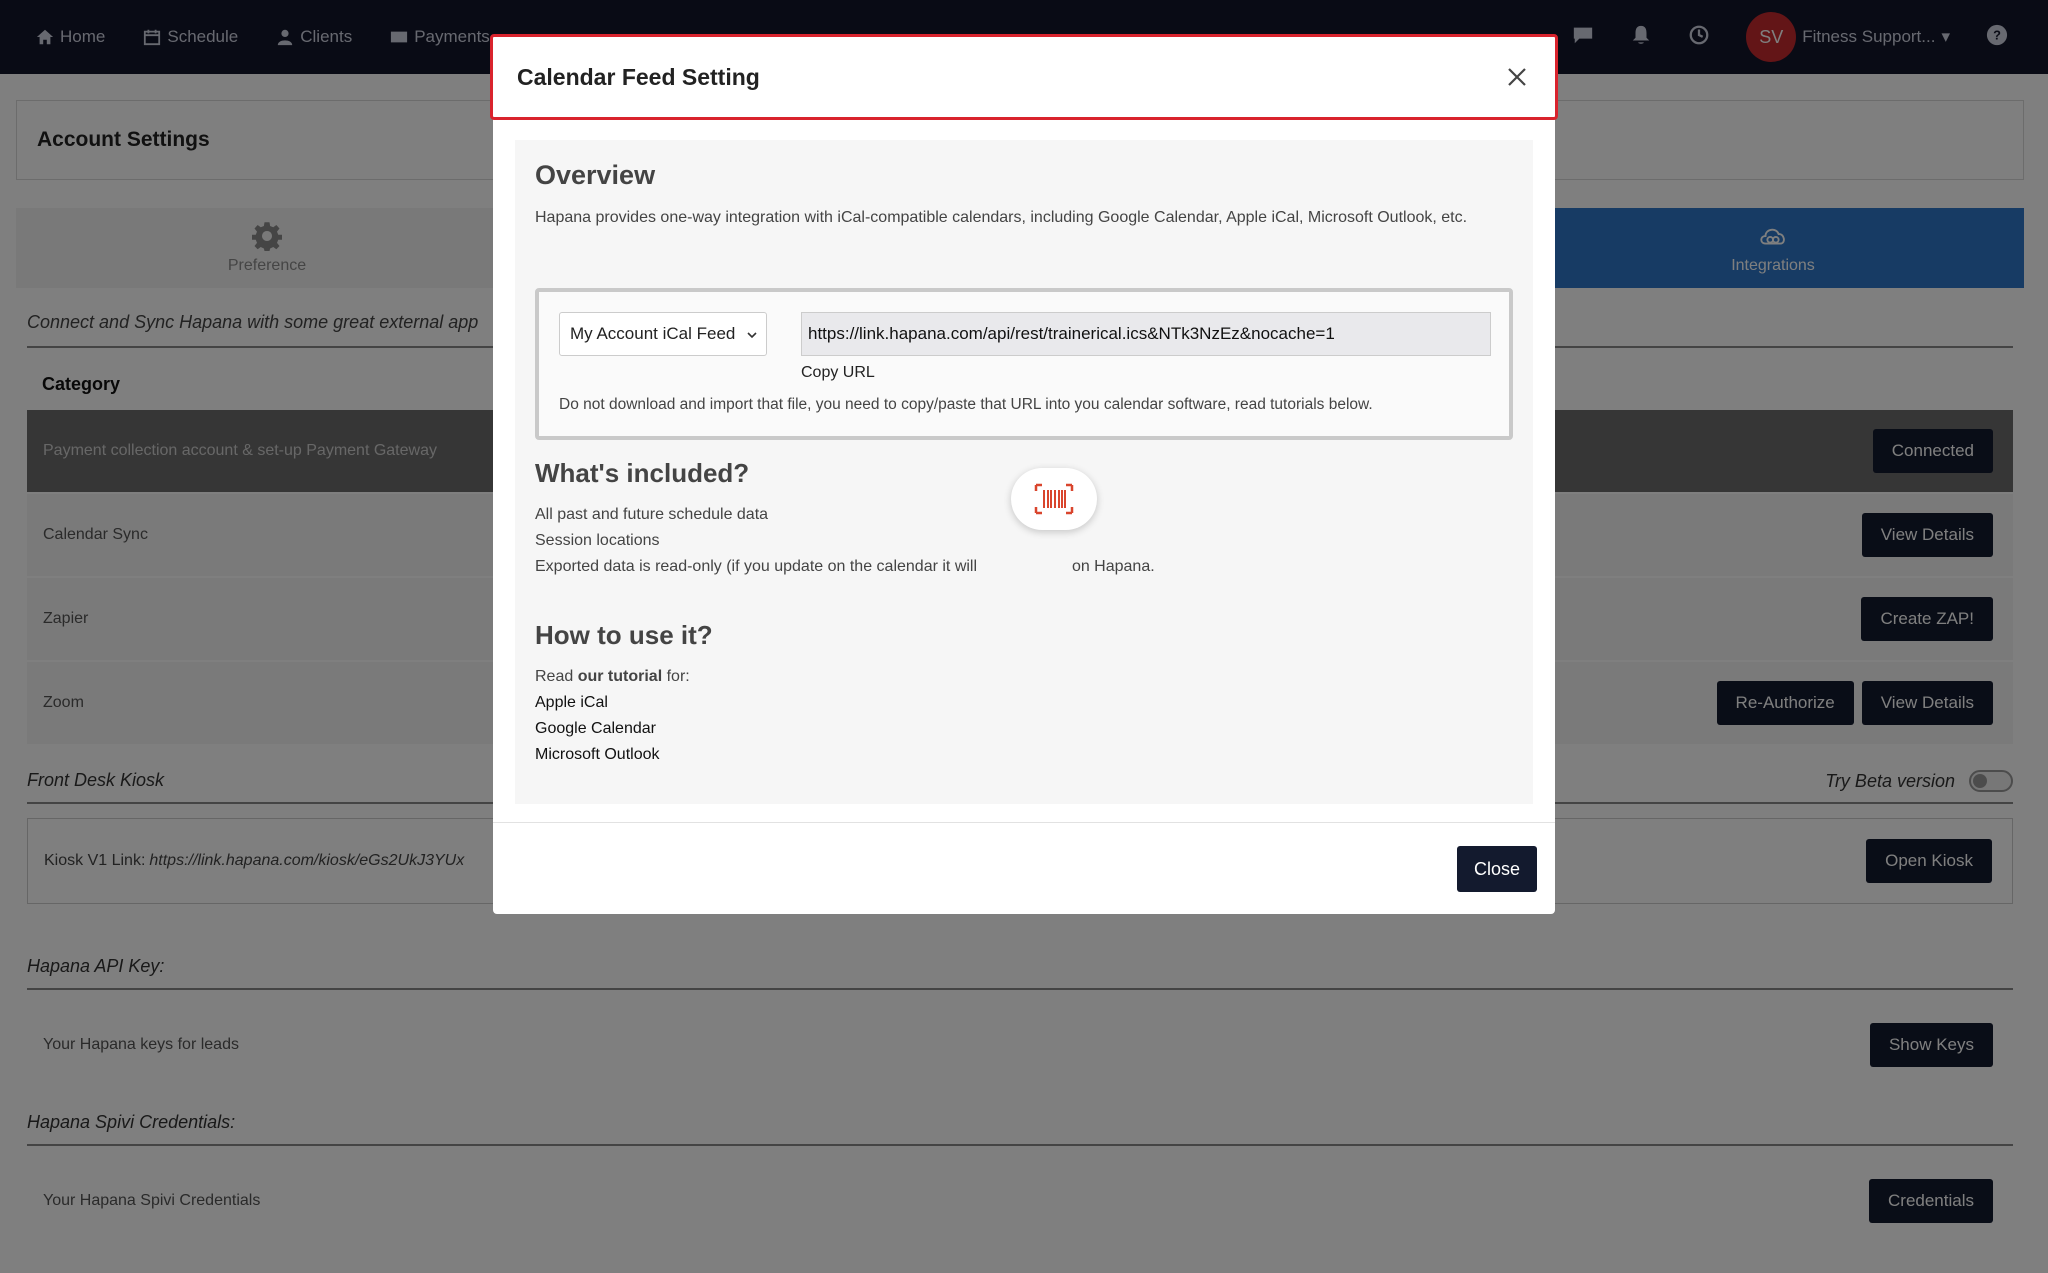 The image size is (2048, 1273). I want to click on tutorial-text: our tutorial, so click(620, 676).